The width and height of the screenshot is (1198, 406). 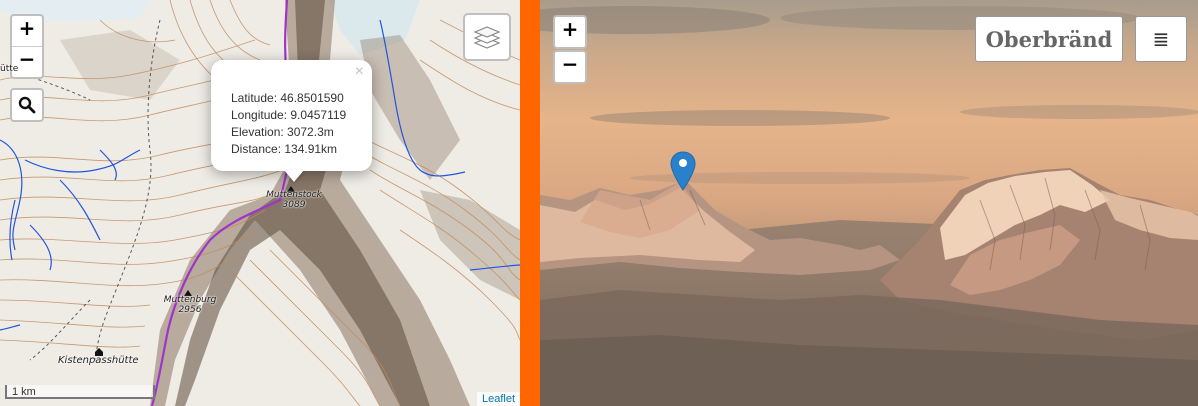 I want to click on map-scale-bar: 1 km, so click(x=80, y=392).